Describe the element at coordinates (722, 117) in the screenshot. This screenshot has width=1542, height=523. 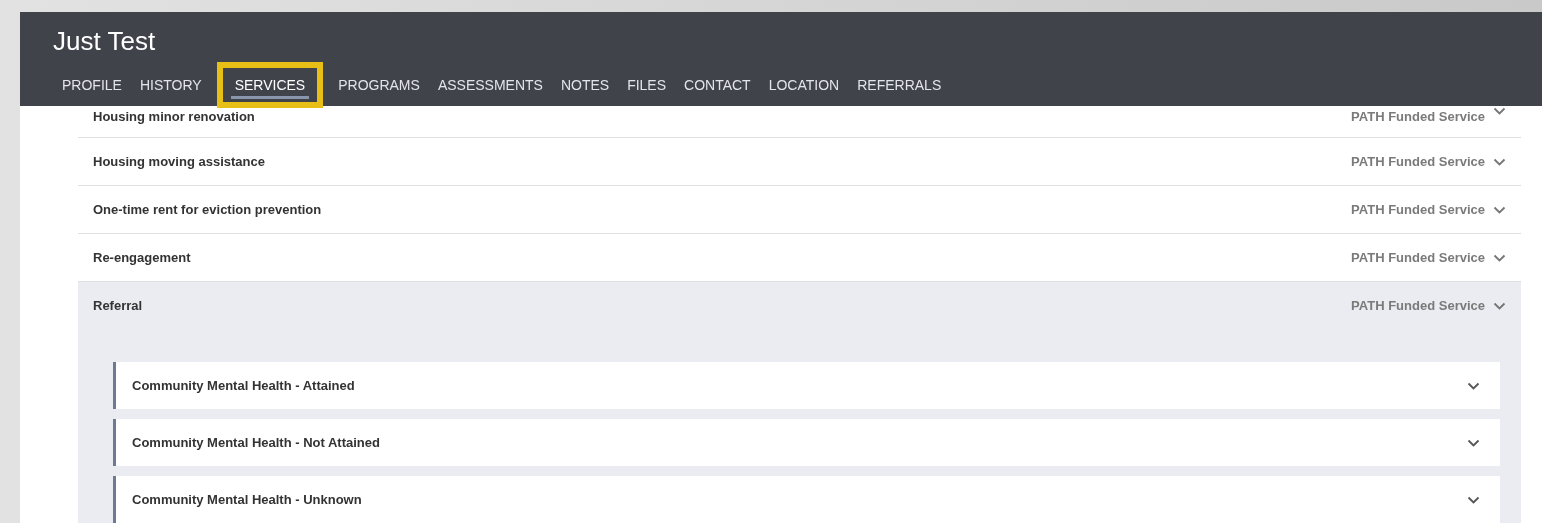
I see `service-name: Housing minor renovation` at that location.